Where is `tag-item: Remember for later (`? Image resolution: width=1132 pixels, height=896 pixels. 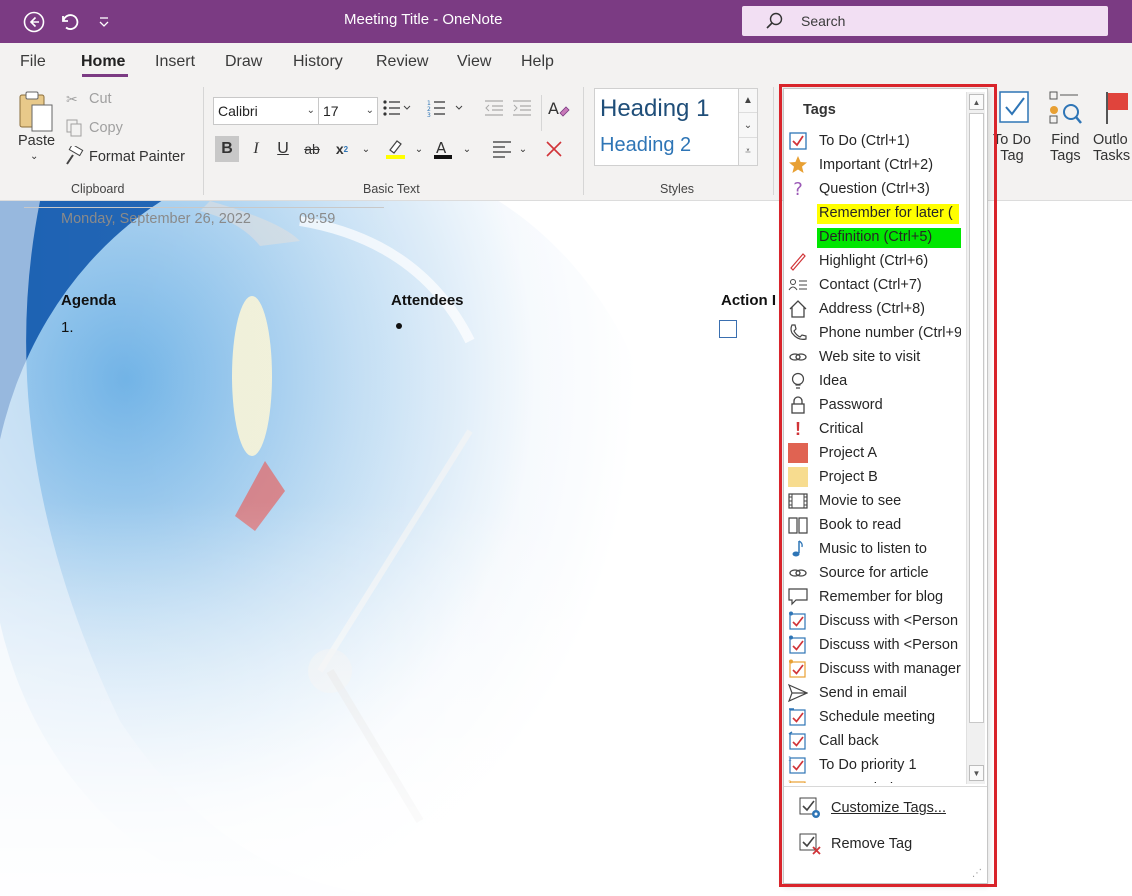
tag-item: Remember for later ( is located at coordinates (875, 213).